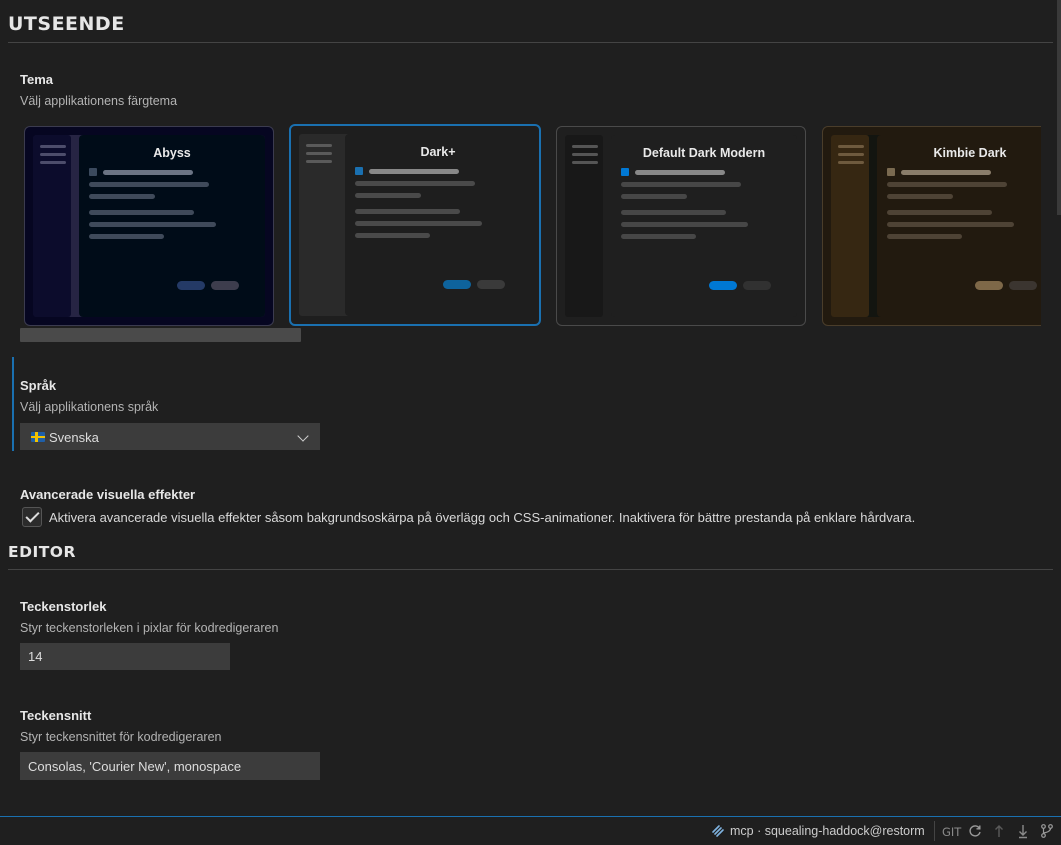 The height and width of the screenshot is (845, 1061). What do you see at coordinates (38, 437) in the screenshot?
I see `sweden-flag-icon` at bounding box center [38, 437].